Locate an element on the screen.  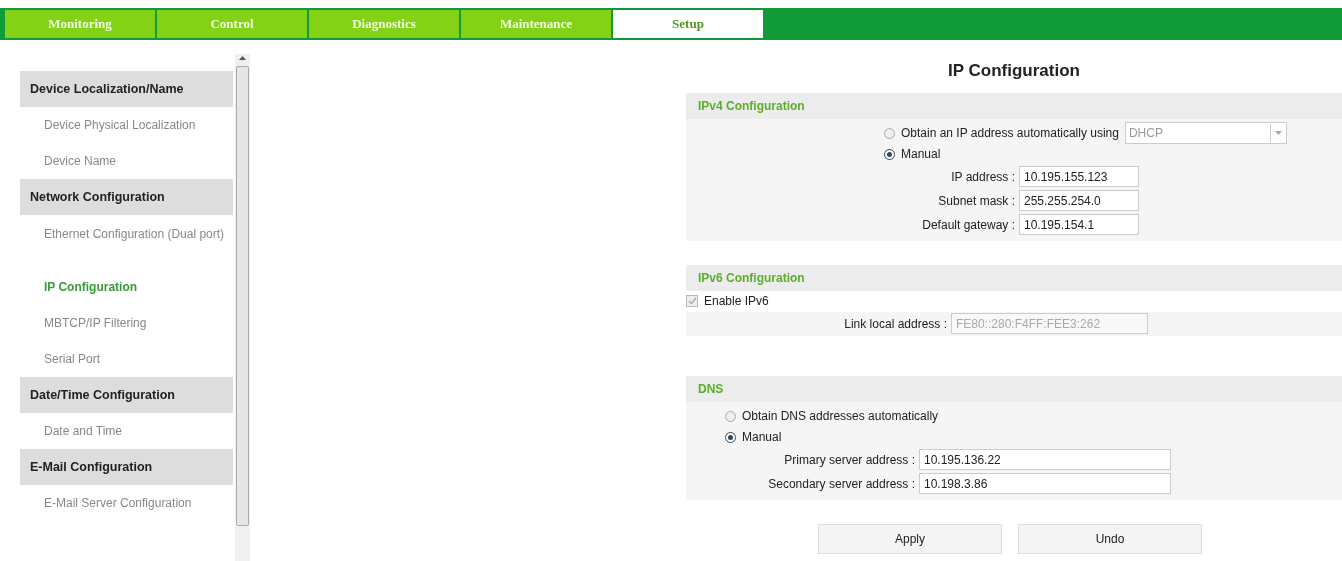
field-label: IP address : is located at coordinates (983, 177).